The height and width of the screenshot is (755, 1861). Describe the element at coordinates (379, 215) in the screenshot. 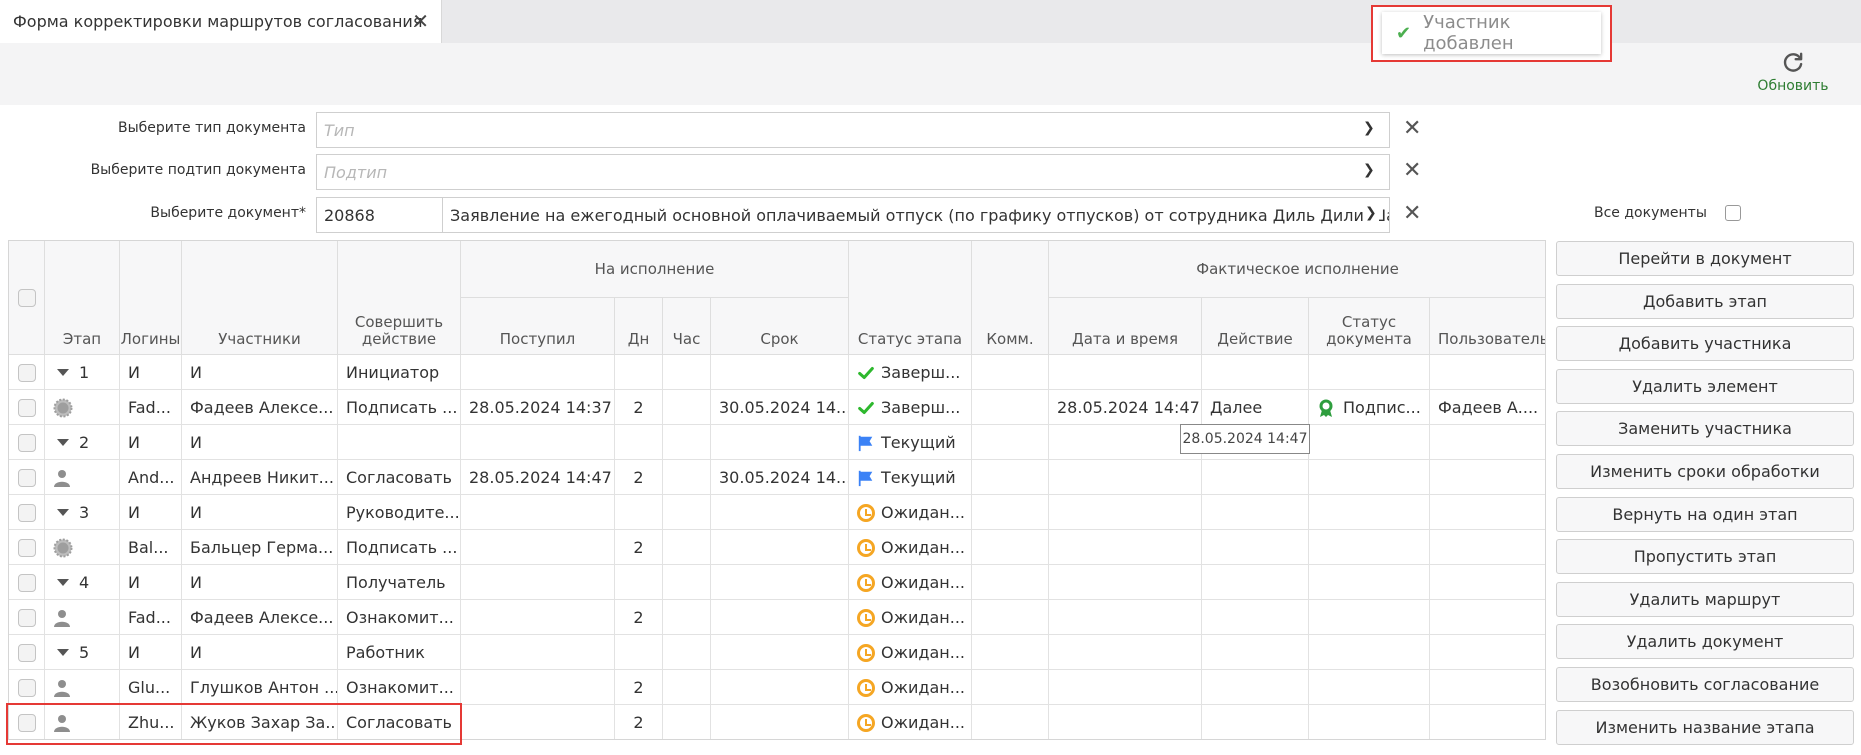

I see `document-number-field: 20868` at that location.